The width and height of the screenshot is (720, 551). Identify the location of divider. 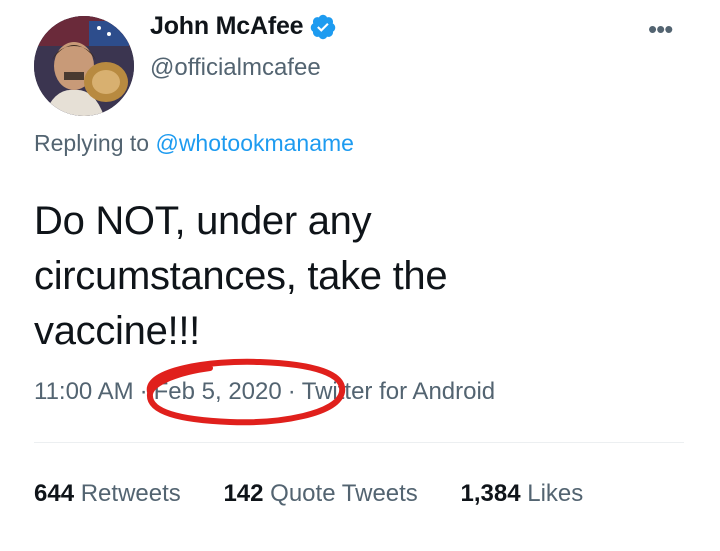
(359, 442).